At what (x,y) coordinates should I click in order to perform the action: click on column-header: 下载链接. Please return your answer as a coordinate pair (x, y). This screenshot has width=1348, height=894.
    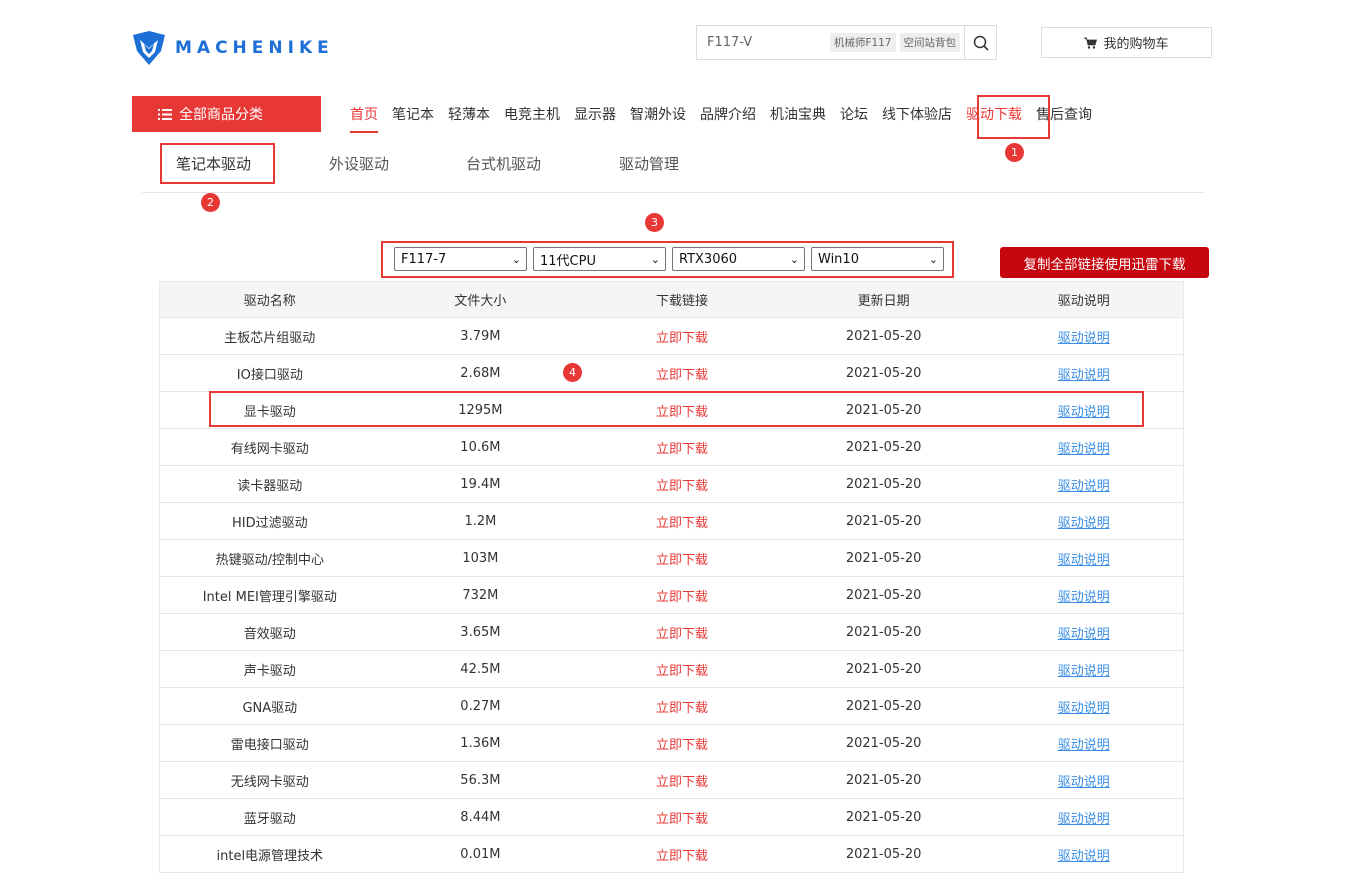
    Looking at the image, I should click on (681, 301).